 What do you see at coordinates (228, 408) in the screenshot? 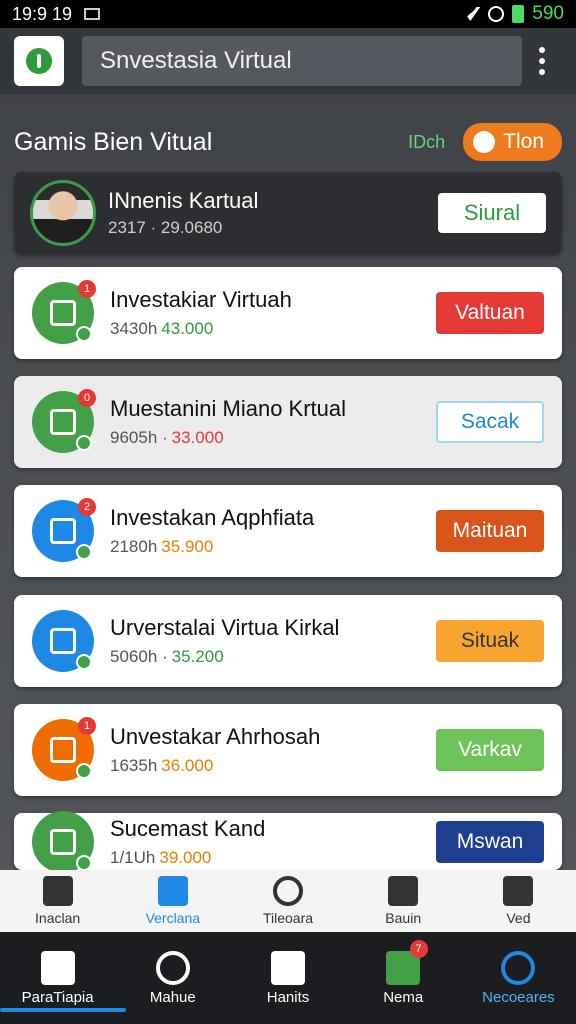
I see `item-title: Muestanini Miano Krtual` at bounding box center [228, 408].